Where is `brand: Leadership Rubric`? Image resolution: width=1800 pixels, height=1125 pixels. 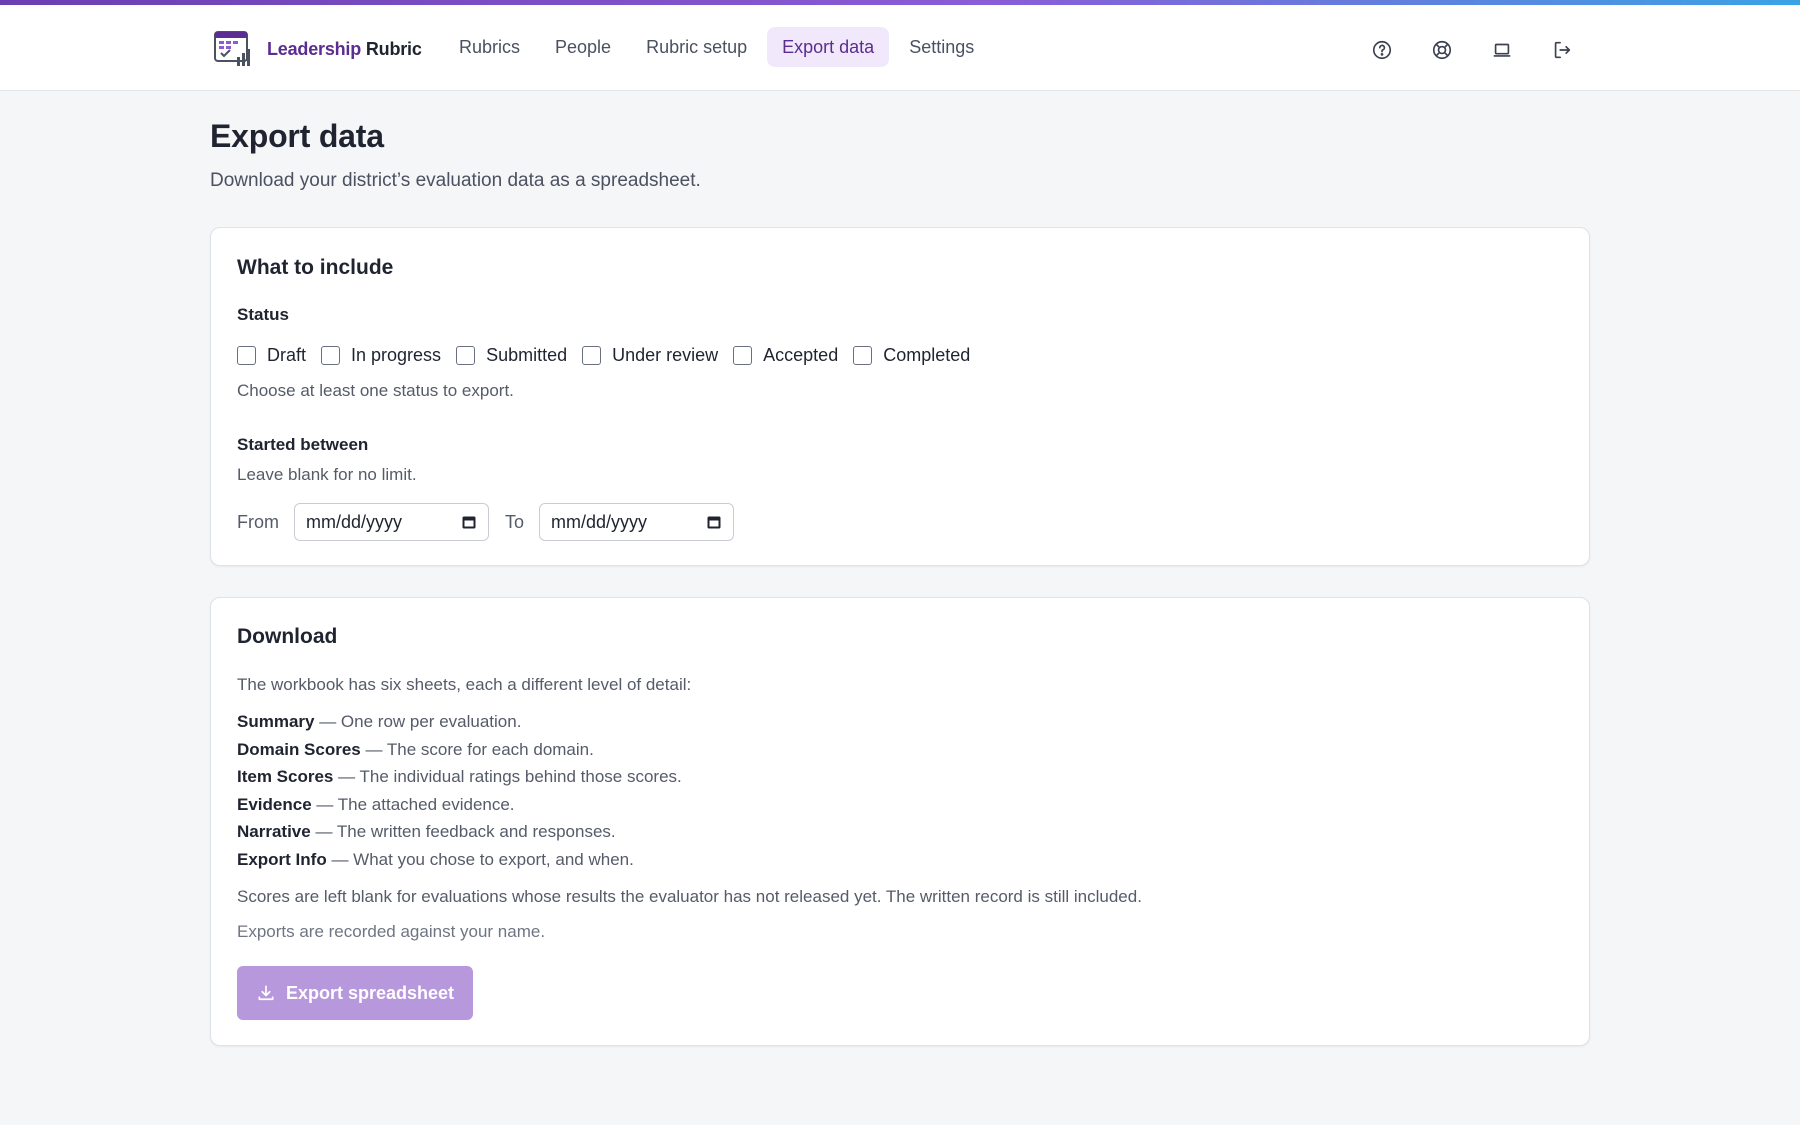 brand: Leadership Rubric is located at coordinates (317, 49).